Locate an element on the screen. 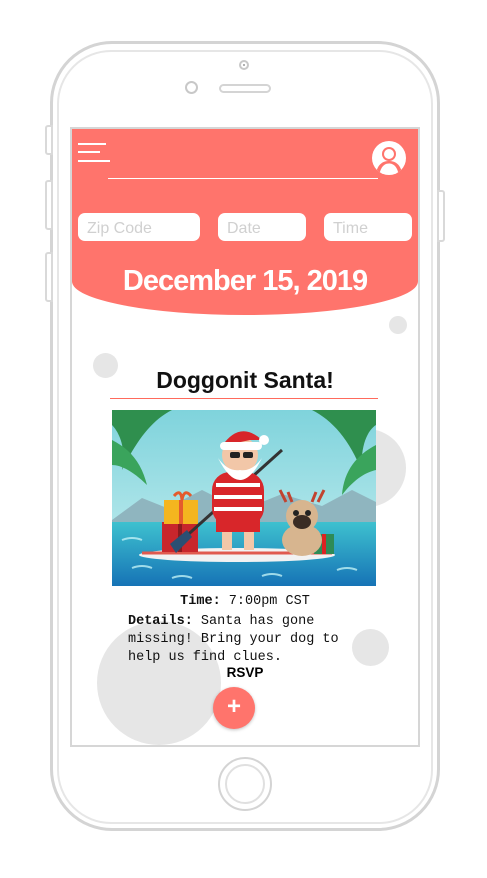 This screenshot has width=487, height=878. rsvp-label: RSVP is located at coordinates (245, 672).